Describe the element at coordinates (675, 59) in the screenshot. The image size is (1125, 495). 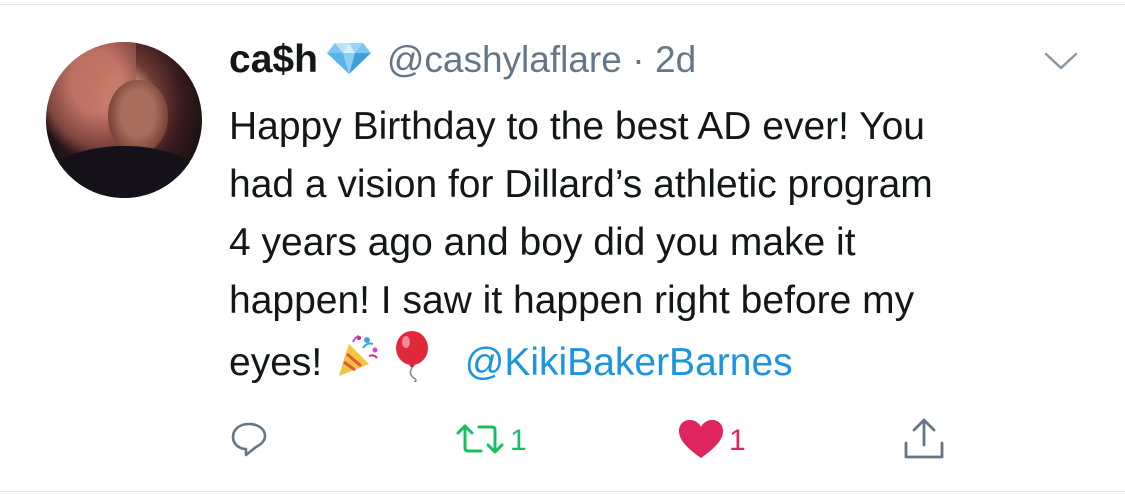
I see `timestamp: 2d` at that location.